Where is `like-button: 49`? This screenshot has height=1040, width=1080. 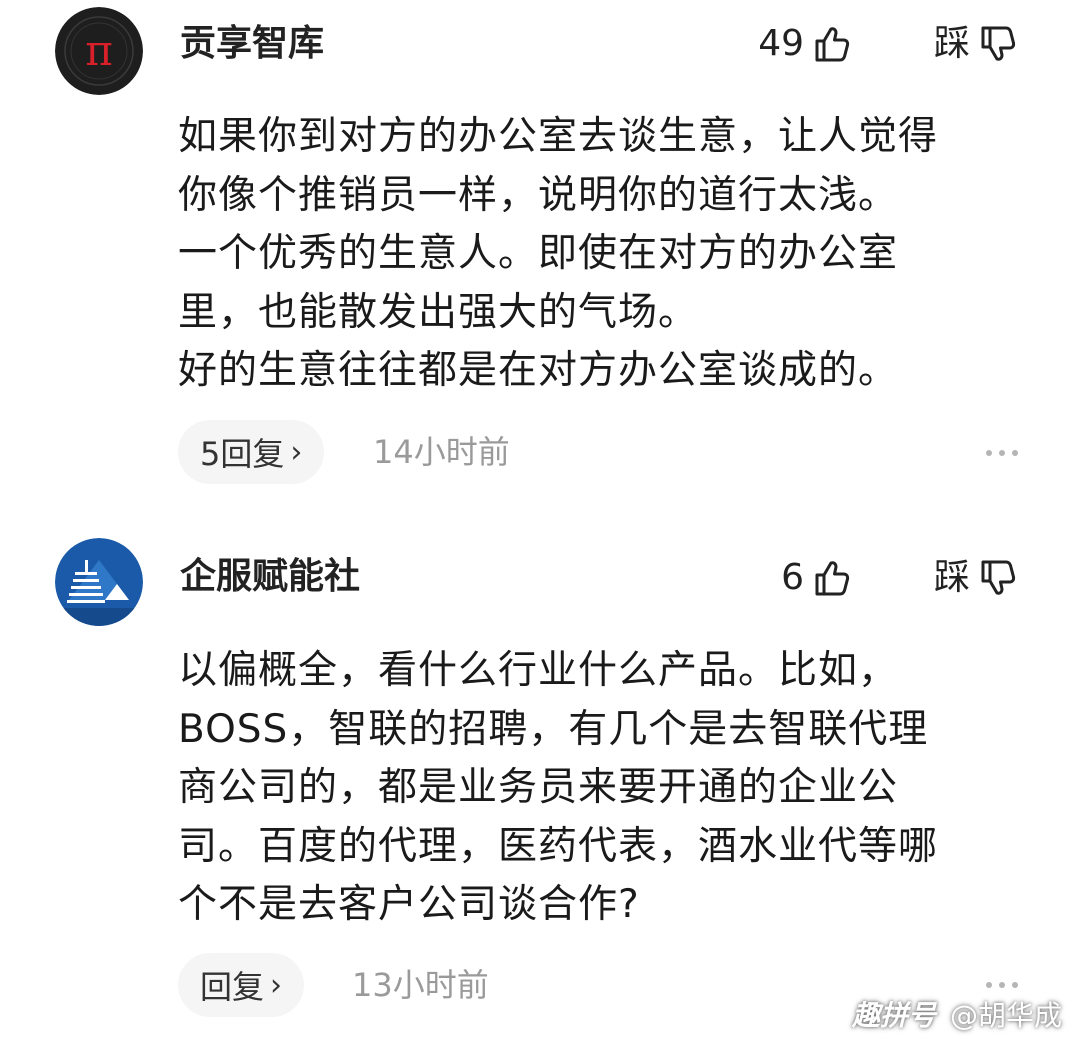 like-button: 49 is located at coordinates (805, 44).